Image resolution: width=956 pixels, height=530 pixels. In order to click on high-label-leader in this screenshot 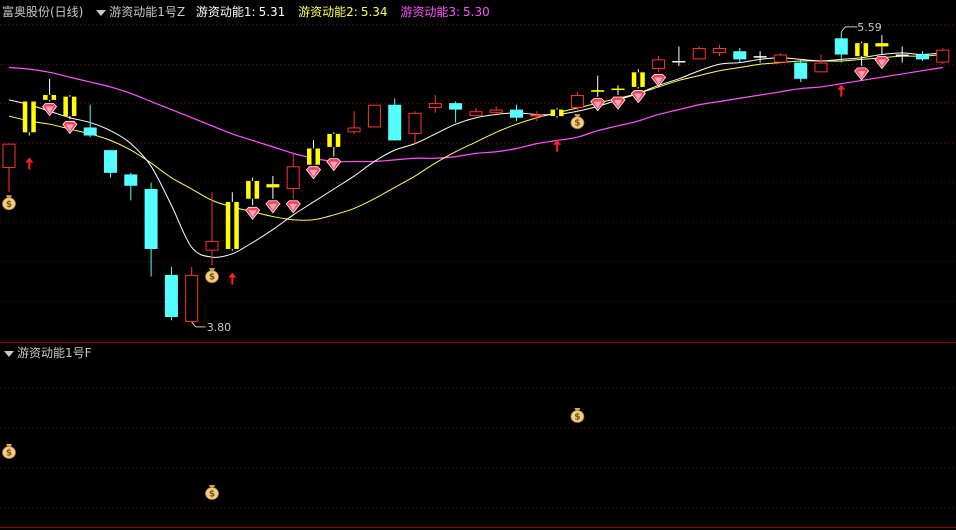, I will do `click(849, 29)`.